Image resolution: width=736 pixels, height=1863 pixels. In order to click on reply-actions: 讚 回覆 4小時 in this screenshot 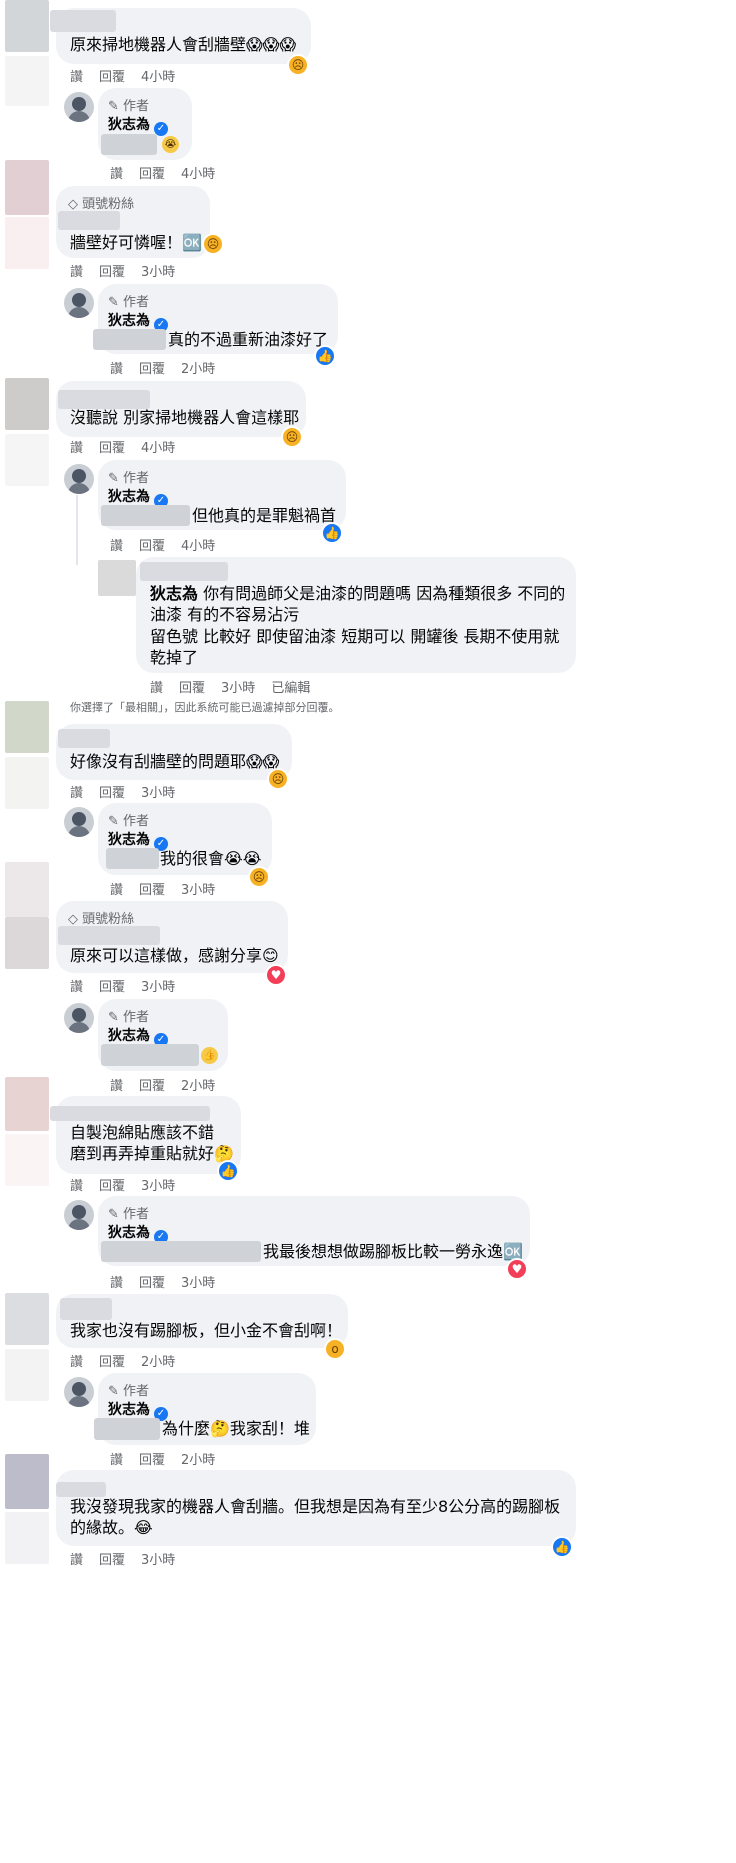, I will do `click(162, 172)`.